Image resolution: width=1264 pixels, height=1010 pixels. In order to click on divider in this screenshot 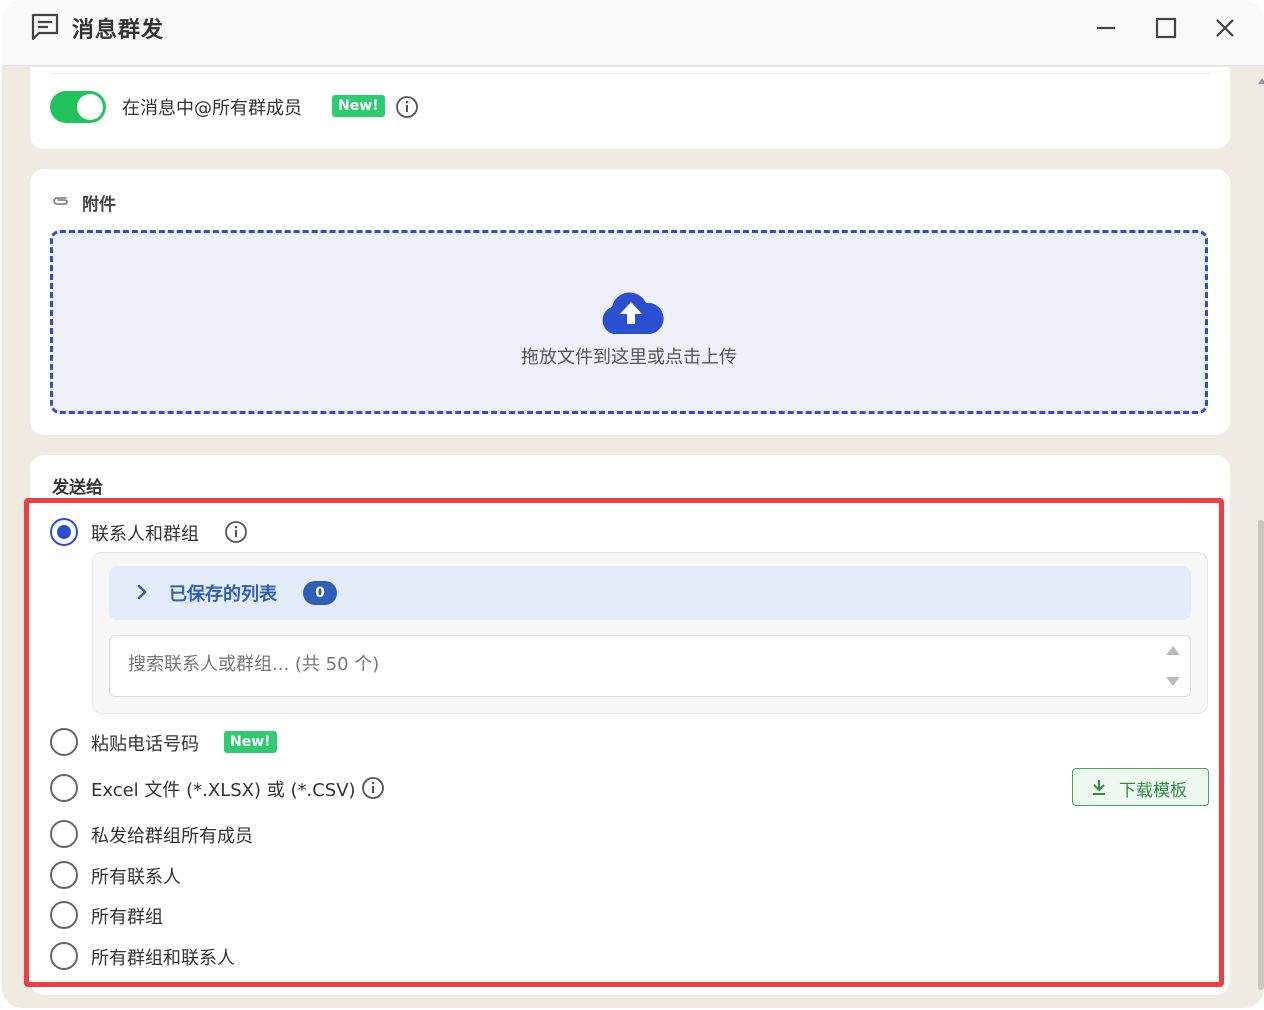, I will do `click(630, 73)`.